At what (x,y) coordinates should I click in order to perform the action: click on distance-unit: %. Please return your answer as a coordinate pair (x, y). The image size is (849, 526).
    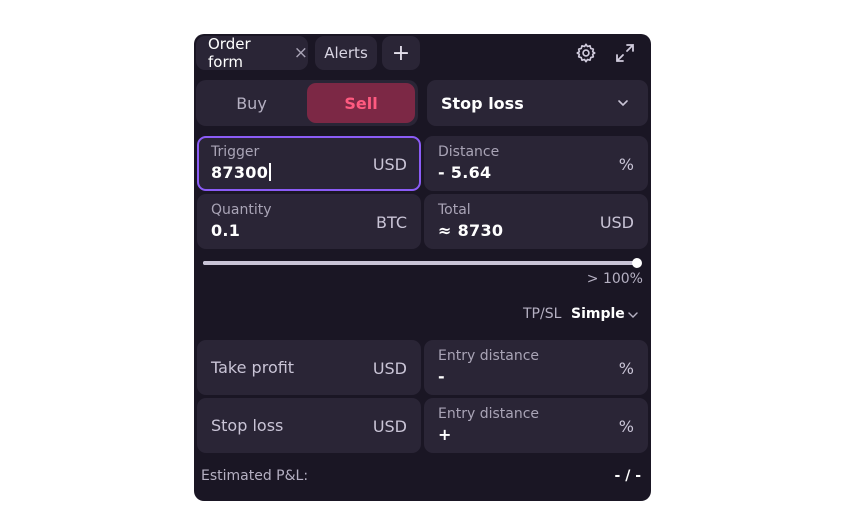
    Looking at the image, I should click on (626, 164).